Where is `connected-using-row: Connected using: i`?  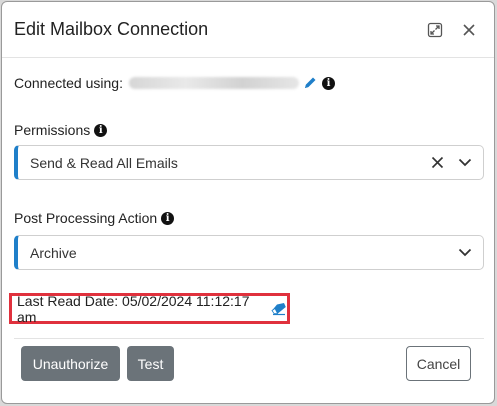 connected-using-row: Connected using: i is located at coordinates (174, 83).